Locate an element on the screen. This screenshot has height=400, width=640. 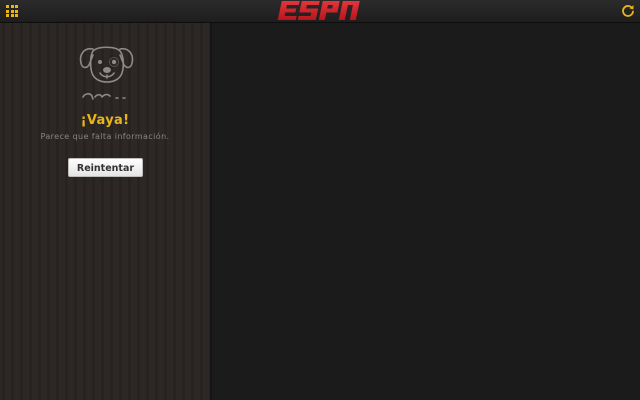
error-message: Parece que falta información. is located at coordinates (105, 136).